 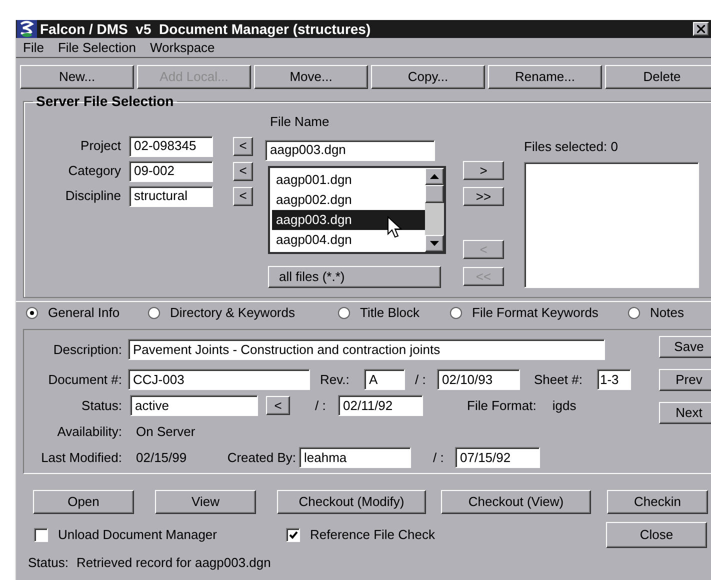 I want to click on document-field: CCJ-003, so click(x=219, y=379).